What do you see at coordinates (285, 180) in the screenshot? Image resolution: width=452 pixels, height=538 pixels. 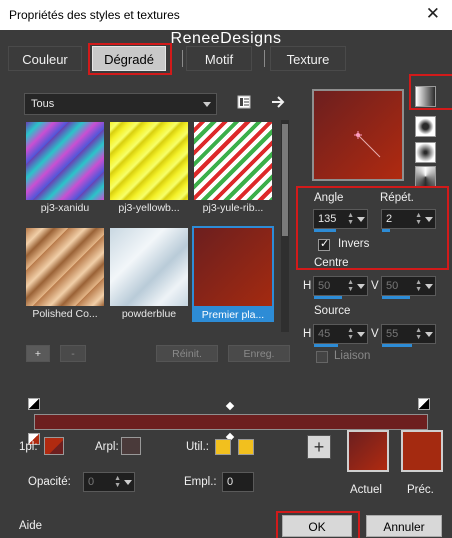 I see `scrollbar-thumb` at bounding box center [285, 180].